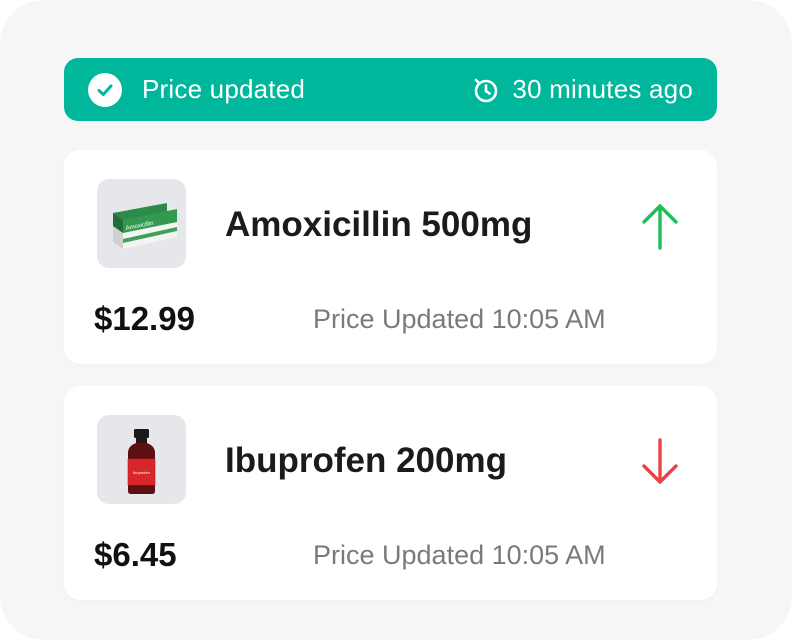  Describe the element at coordinates (486, 90) in the screenshot. I see `stopwatch-icon` at that location.